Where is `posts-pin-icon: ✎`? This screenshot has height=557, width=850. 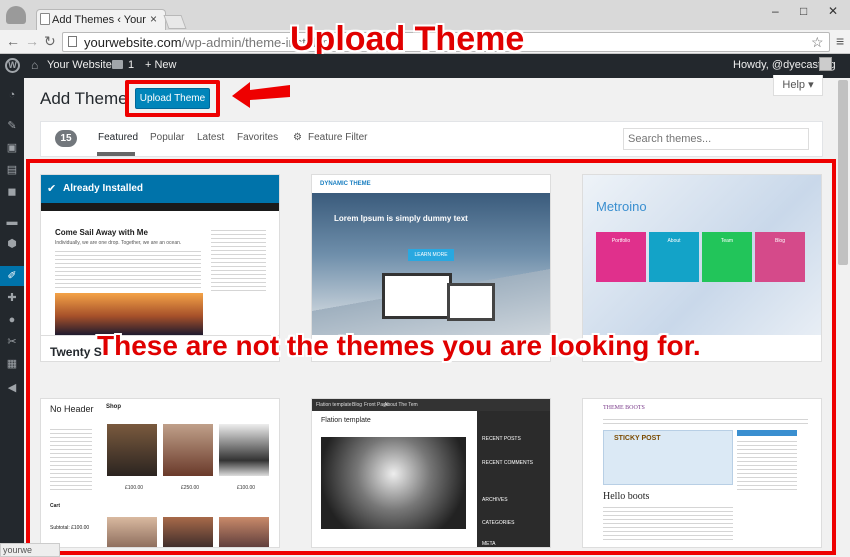 posts-pin-icon: ✎ is located at coordinates (12, 126).